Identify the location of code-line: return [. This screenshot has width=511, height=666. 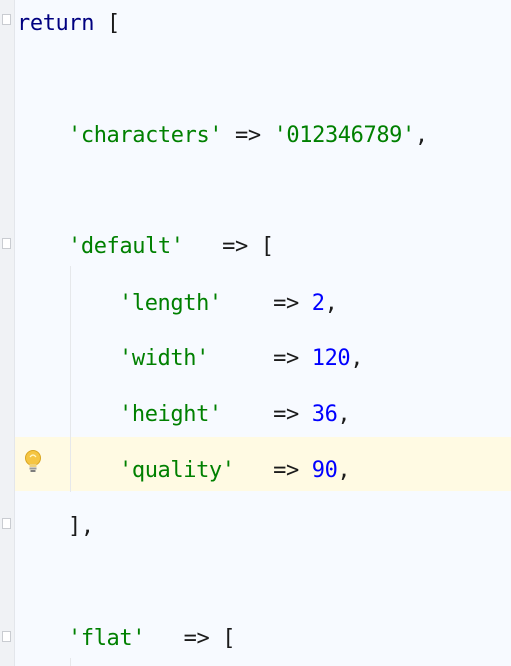
(68, 24).